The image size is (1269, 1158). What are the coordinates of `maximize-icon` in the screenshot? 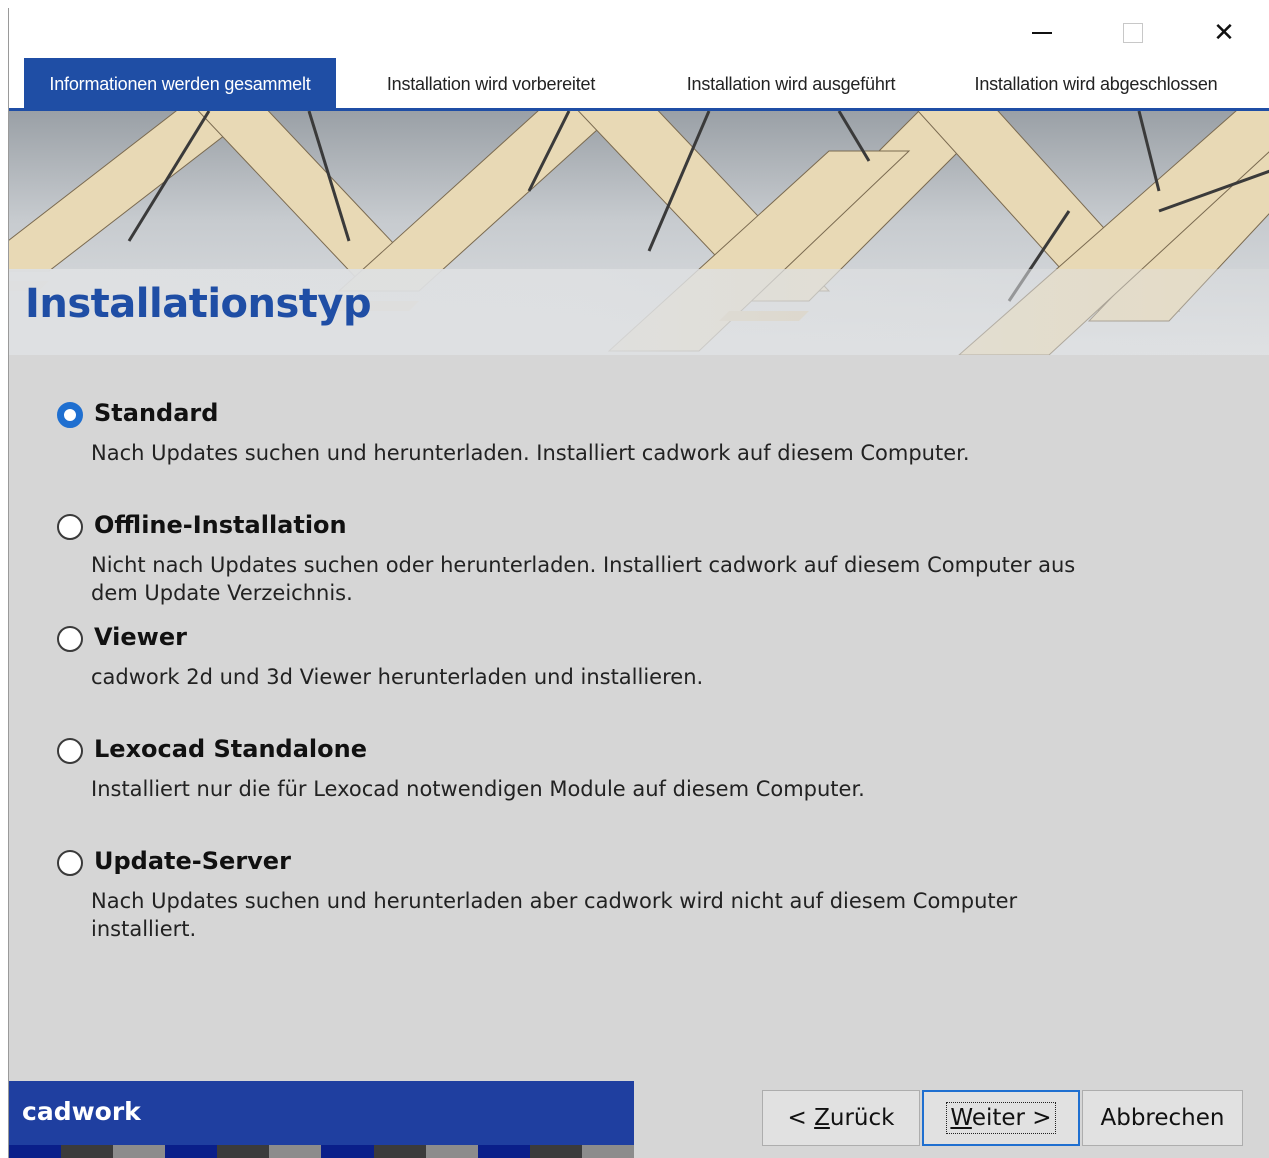 It's located at (1133, 33).